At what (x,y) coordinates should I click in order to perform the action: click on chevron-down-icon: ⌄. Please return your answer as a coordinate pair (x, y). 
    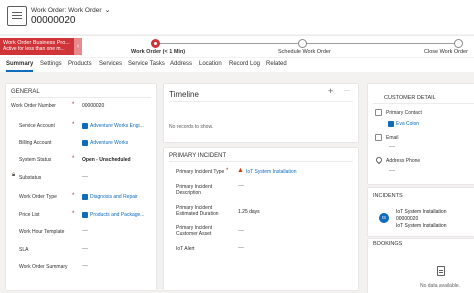
    Looking at the image, I should click on (108, 10).